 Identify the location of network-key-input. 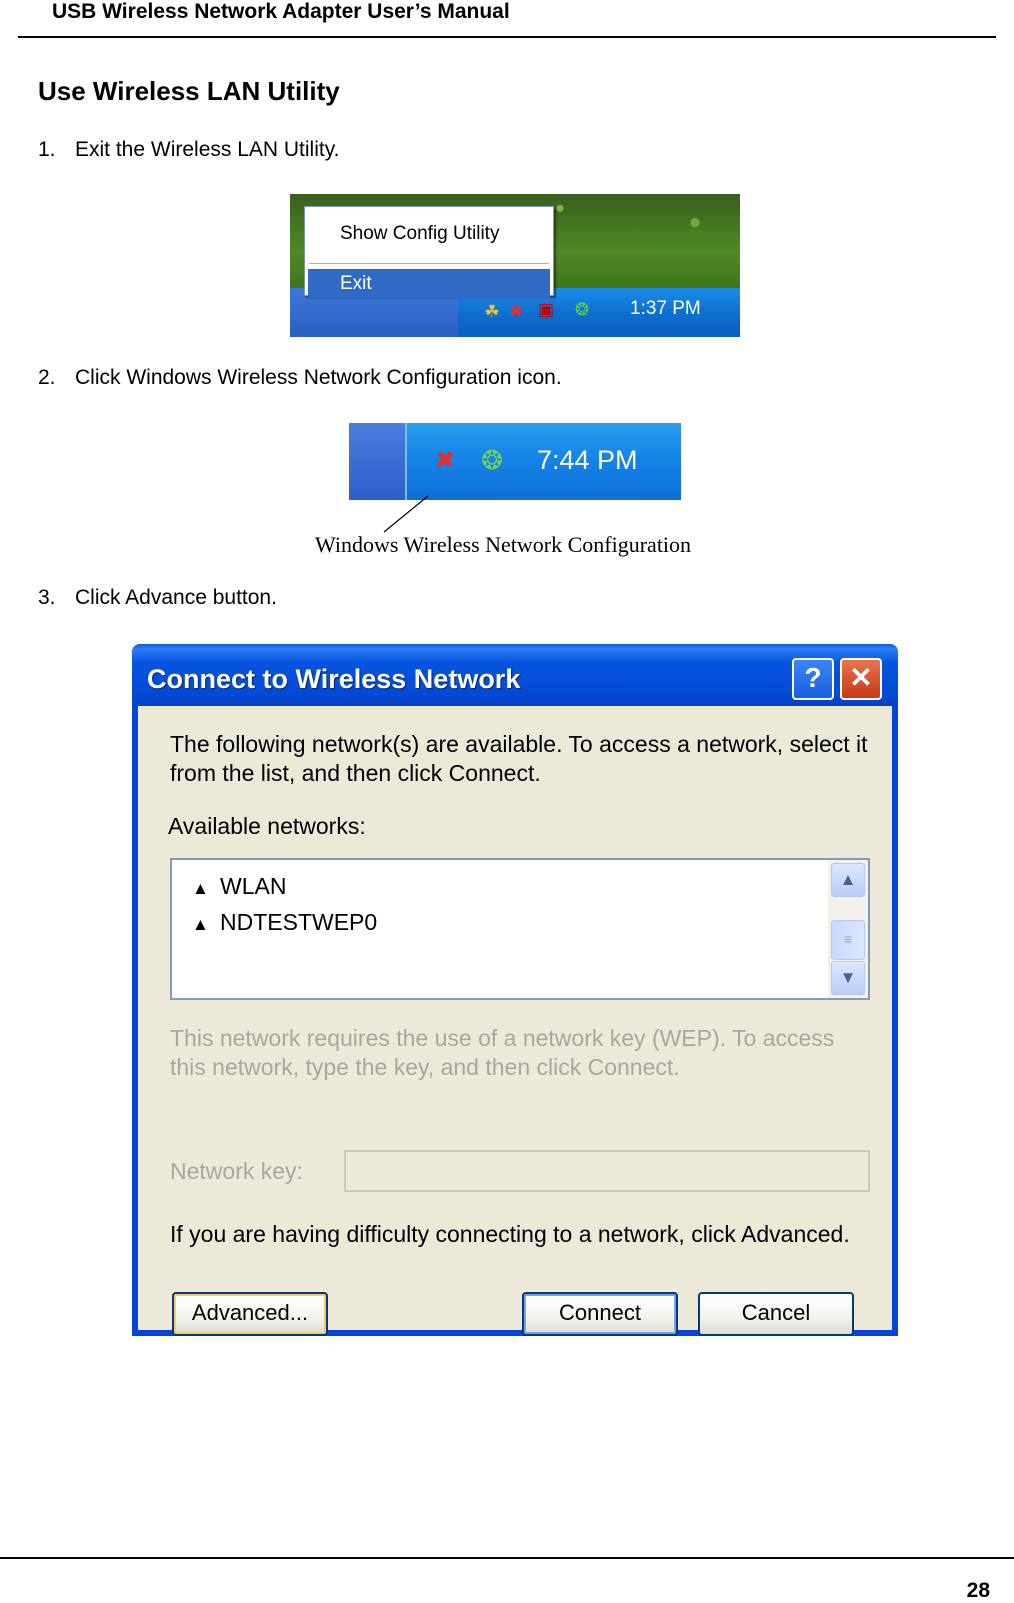
(607, 1171).